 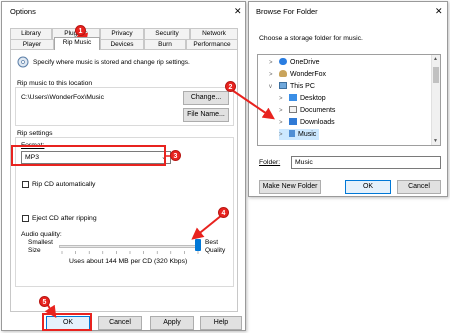 What do you see at coordinates (435, 59) in the screenshot?
I see `scroll-up-icon: ▲` at bounding box center [435, 59].